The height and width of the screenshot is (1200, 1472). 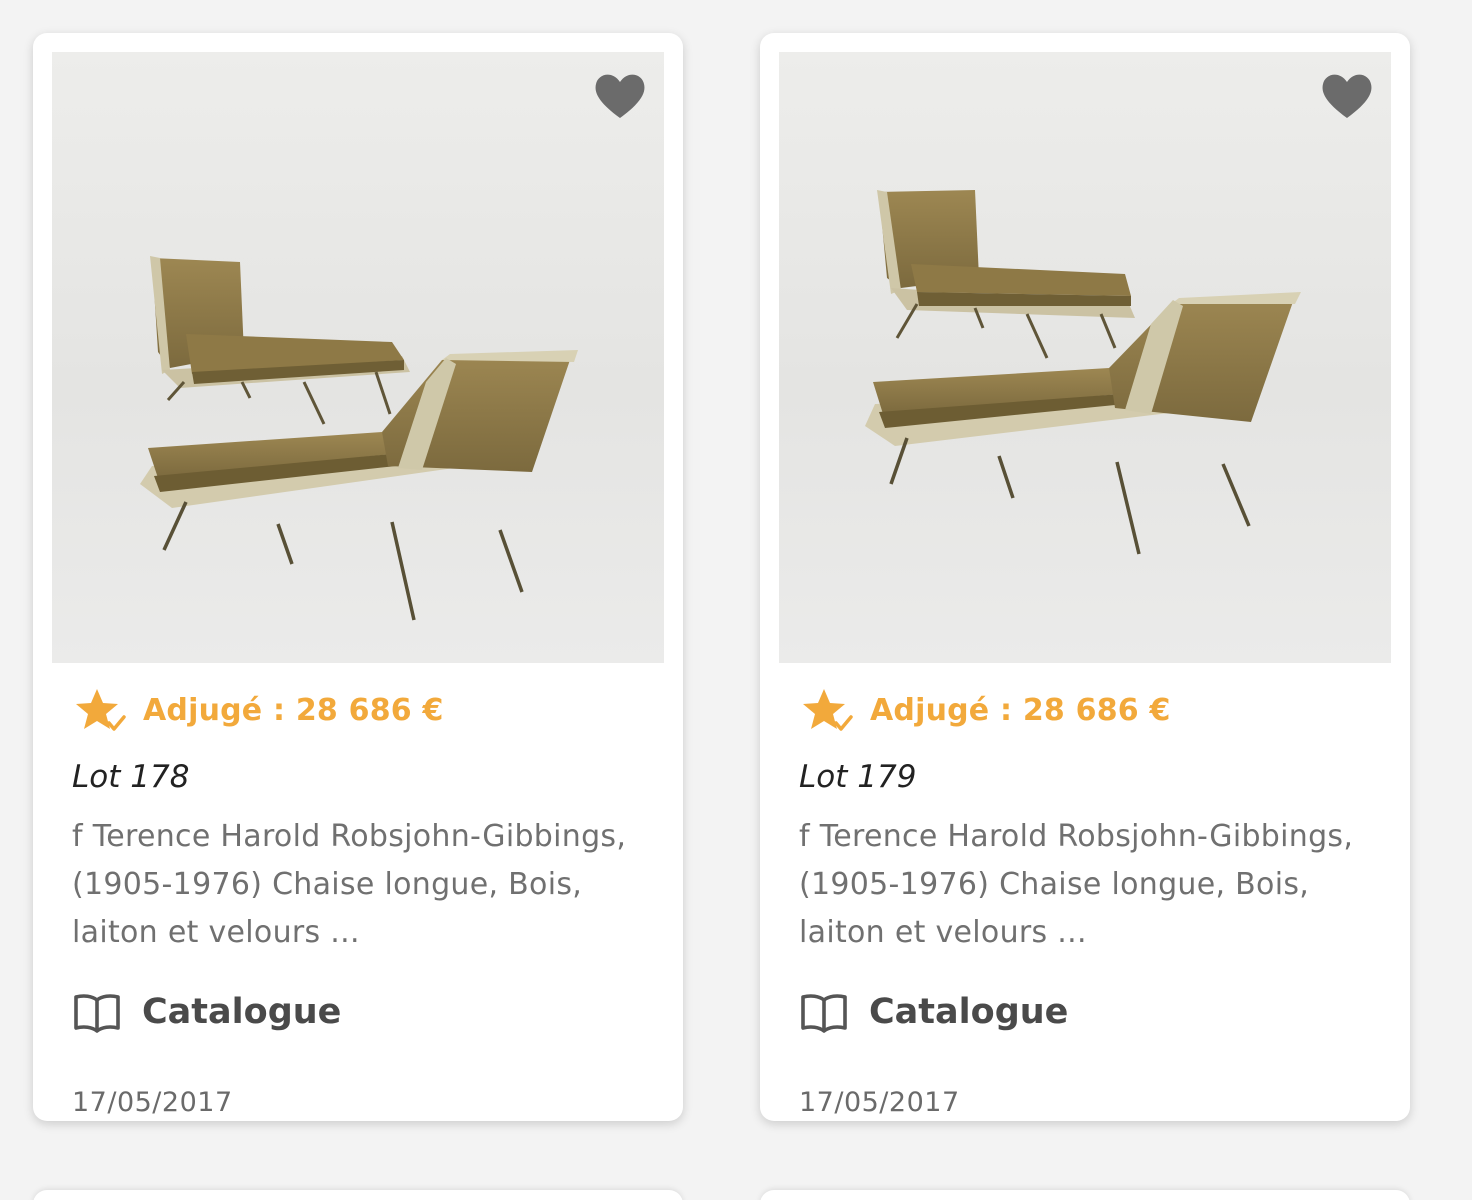 I want to click on lot-number-value: 178, so click(x=160, y=777).